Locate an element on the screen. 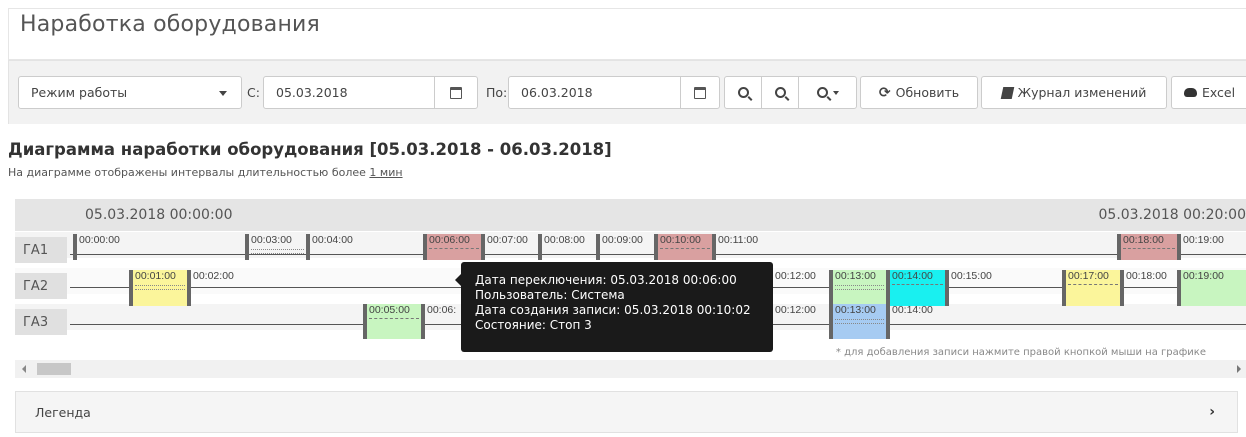 This screenshot has height=437, width=1246. scroll-right-icon is located at coordinates (1239, 369).